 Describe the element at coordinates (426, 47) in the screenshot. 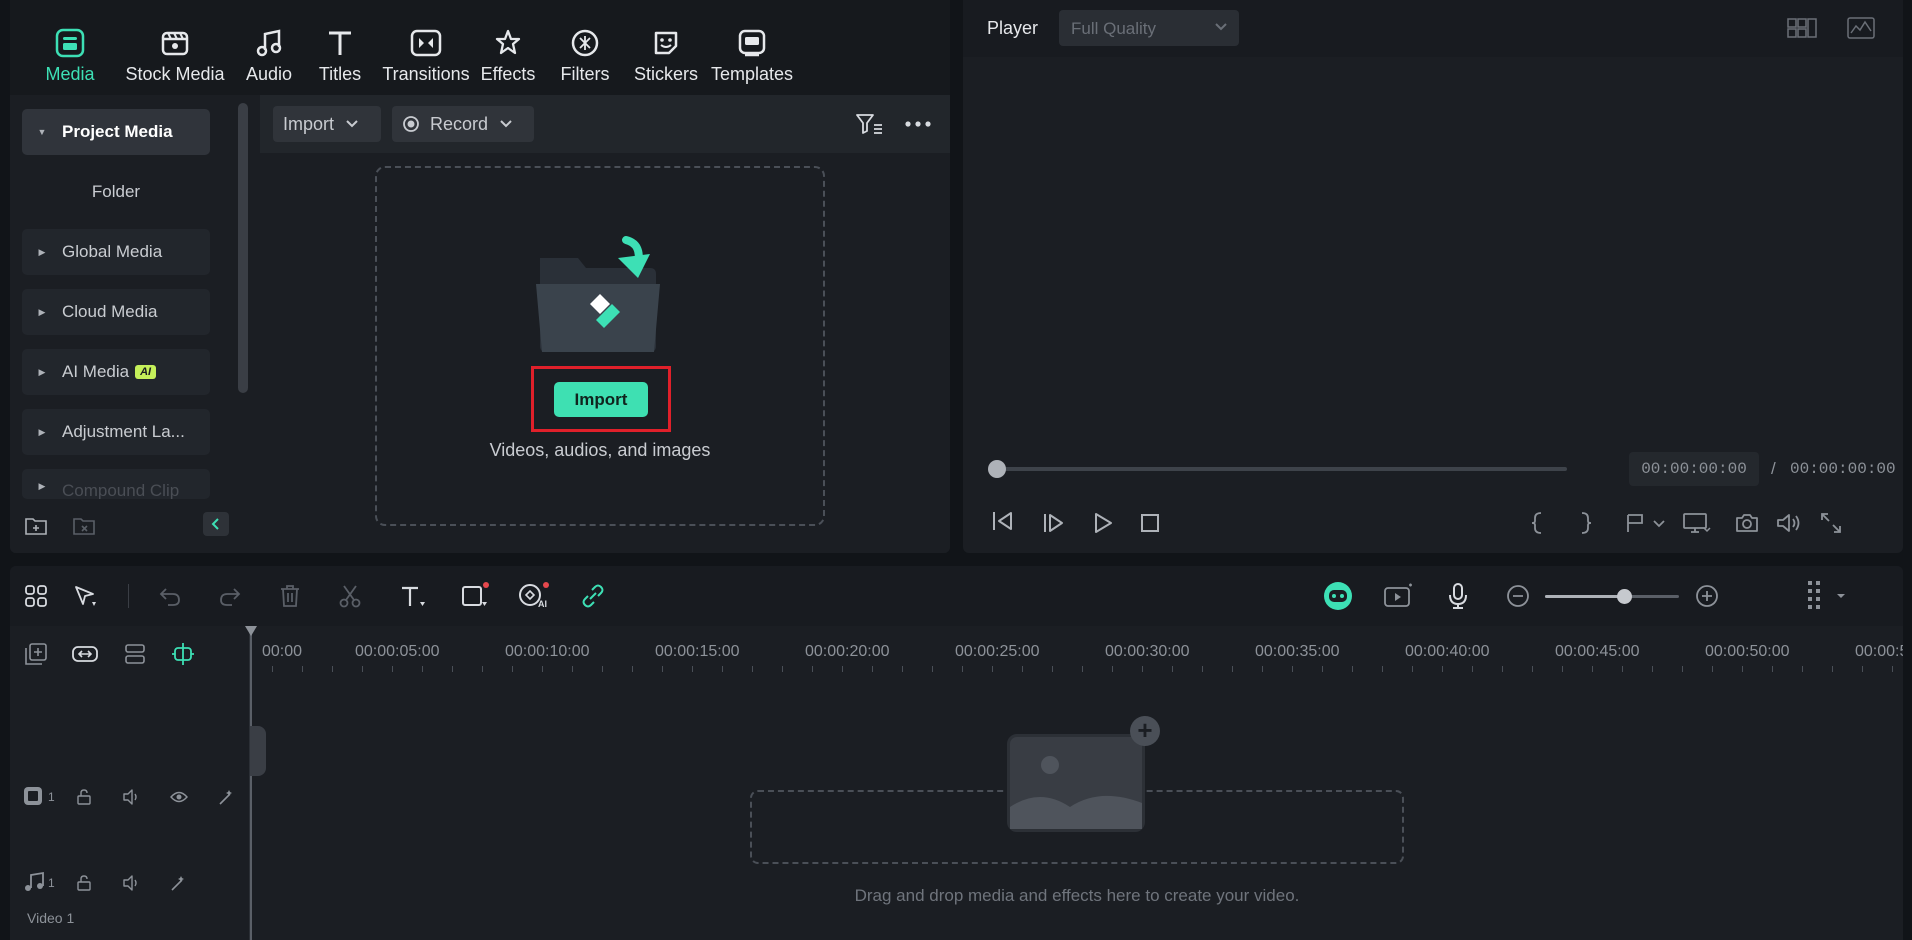

I see `tab-transitions: Transitions` at that location.